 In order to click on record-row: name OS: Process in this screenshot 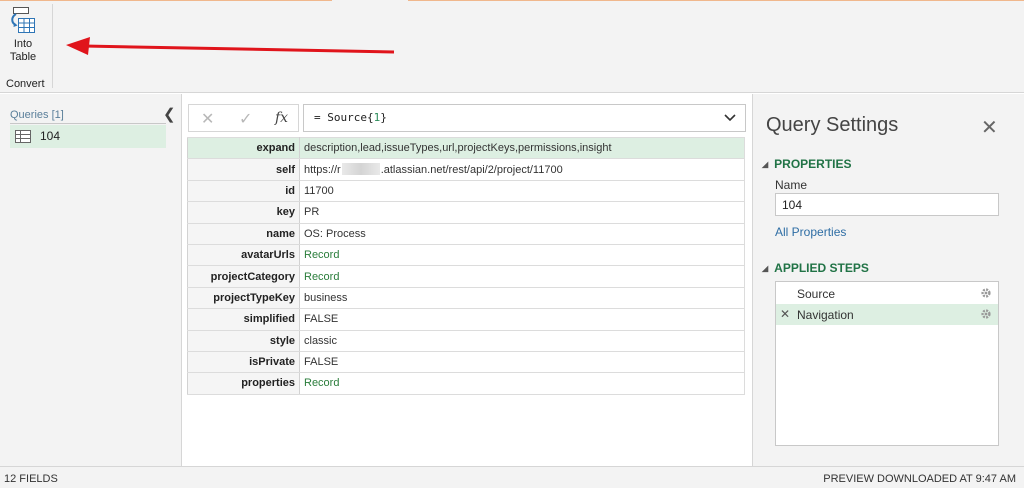, I will do `click(466, 234)`.